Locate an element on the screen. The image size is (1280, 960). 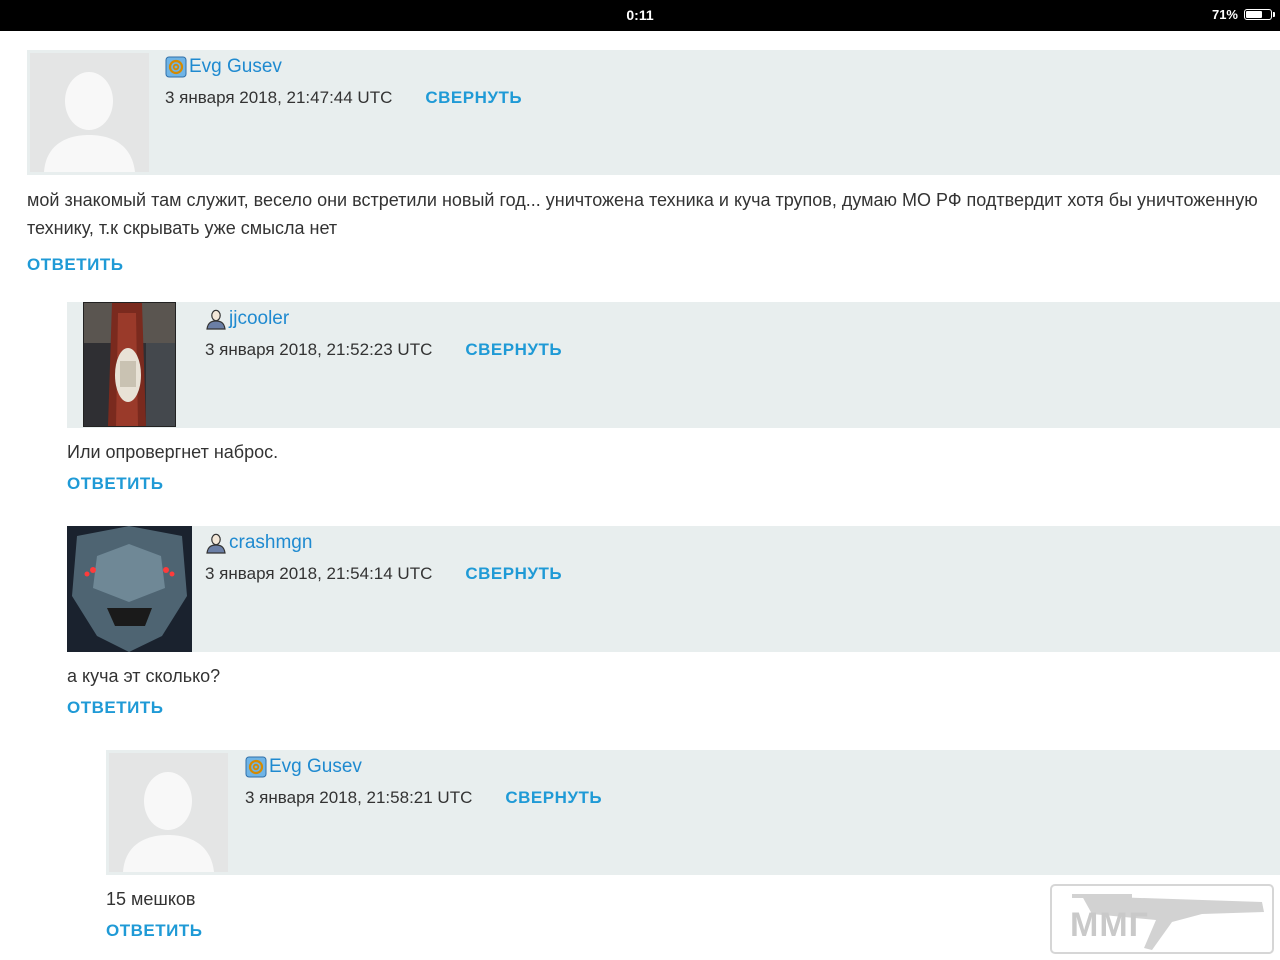
status-bar: 0:11 71% is located at coordinates (640, 15).